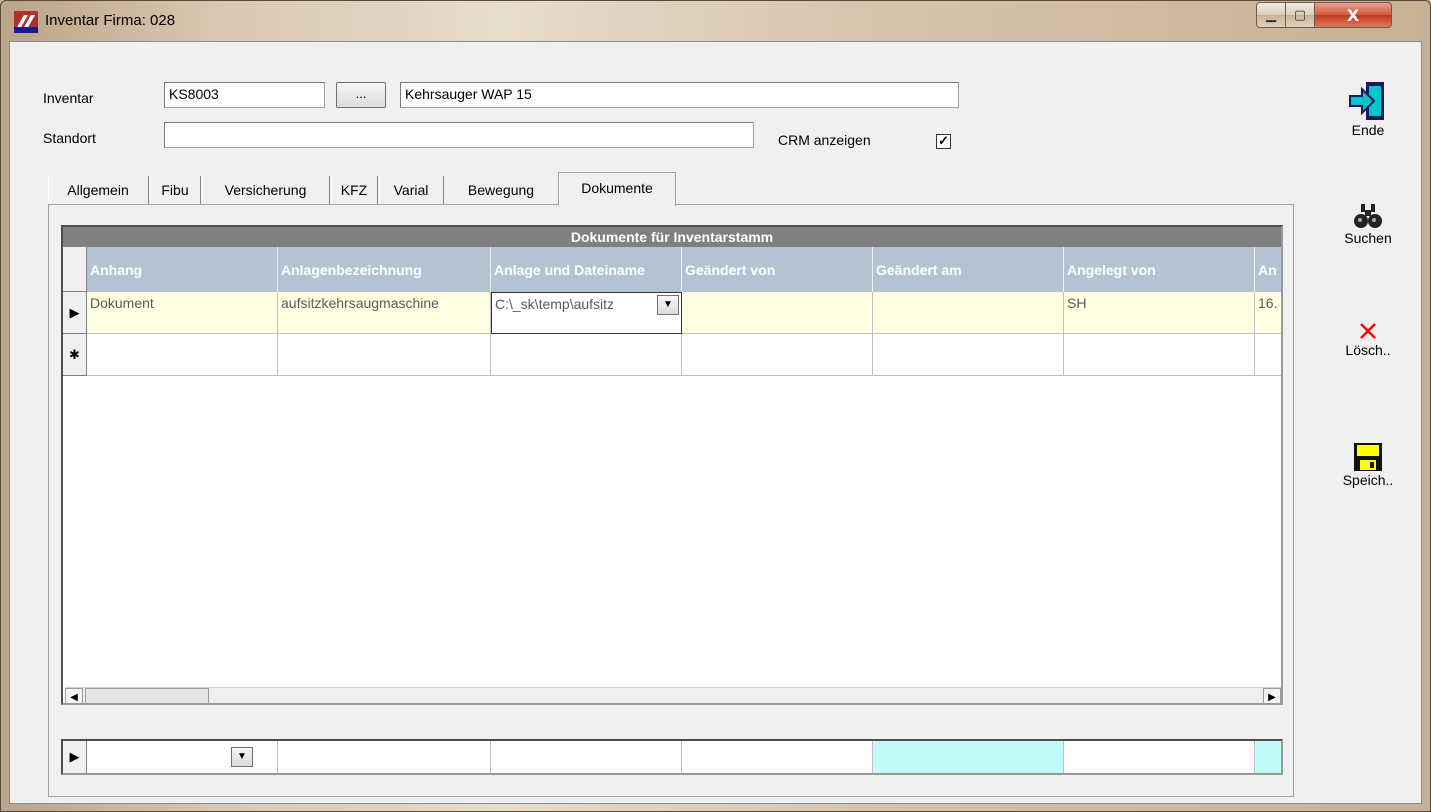  What do you see at coordinates (1368, 480) in the screenshot?
I see `speichern-label: Speich..` at bounding box center [1368, 480].